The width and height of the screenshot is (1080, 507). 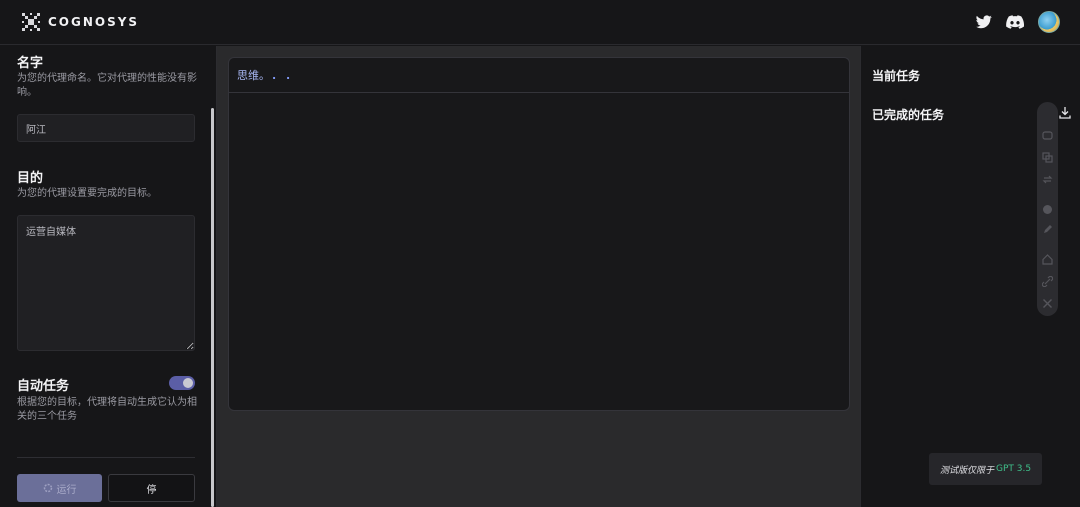 I want to click on top-bar: COGNOSYS, so click(x=540, y=22).